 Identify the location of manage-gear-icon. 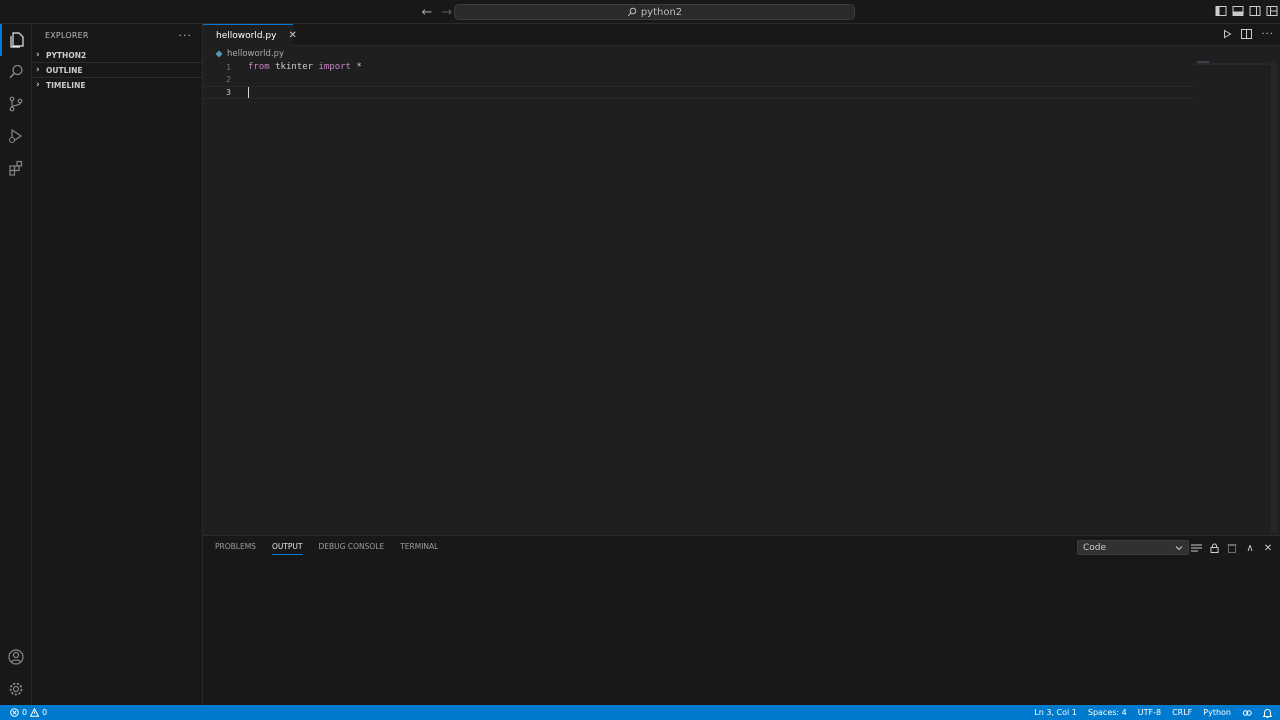
(16, 689).